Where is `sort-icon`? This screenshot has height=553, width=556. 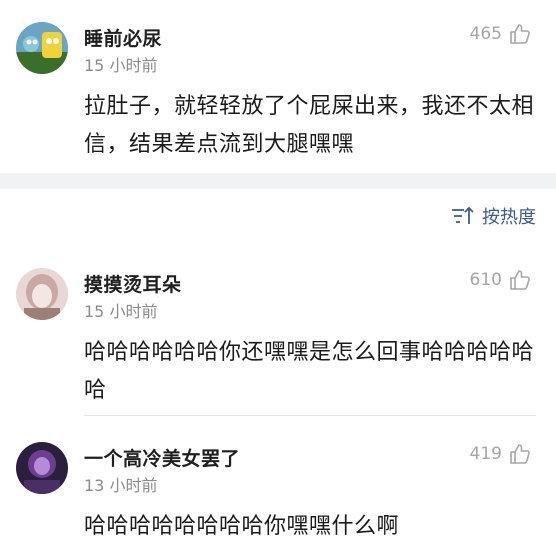
sort-icon is located at coordinates (463, 215).